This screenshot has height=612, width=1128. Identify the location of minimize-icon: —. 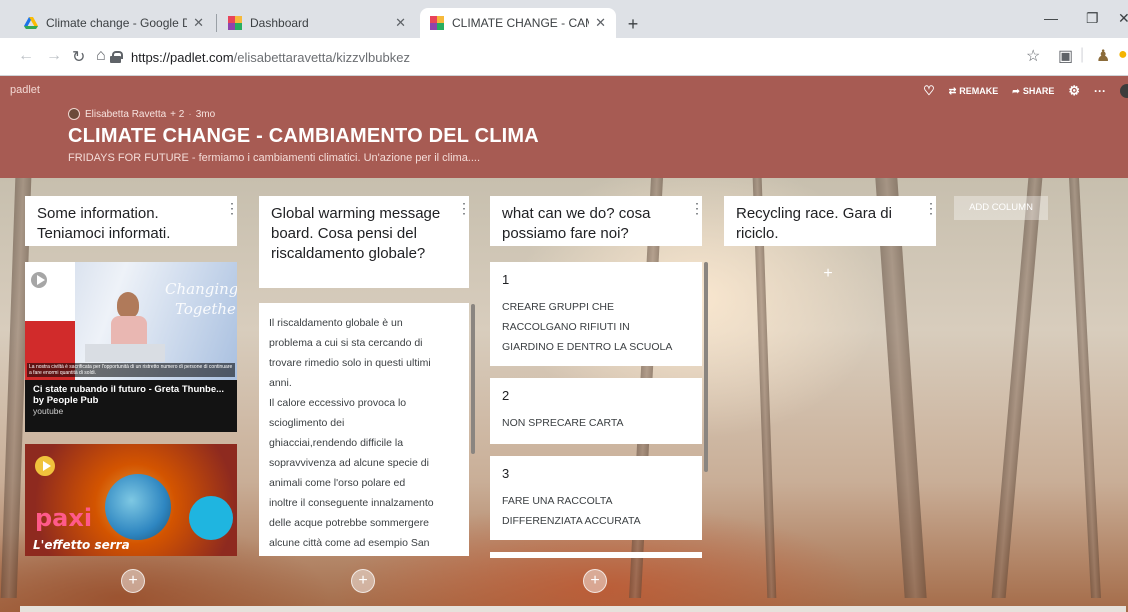
(1051, 18).